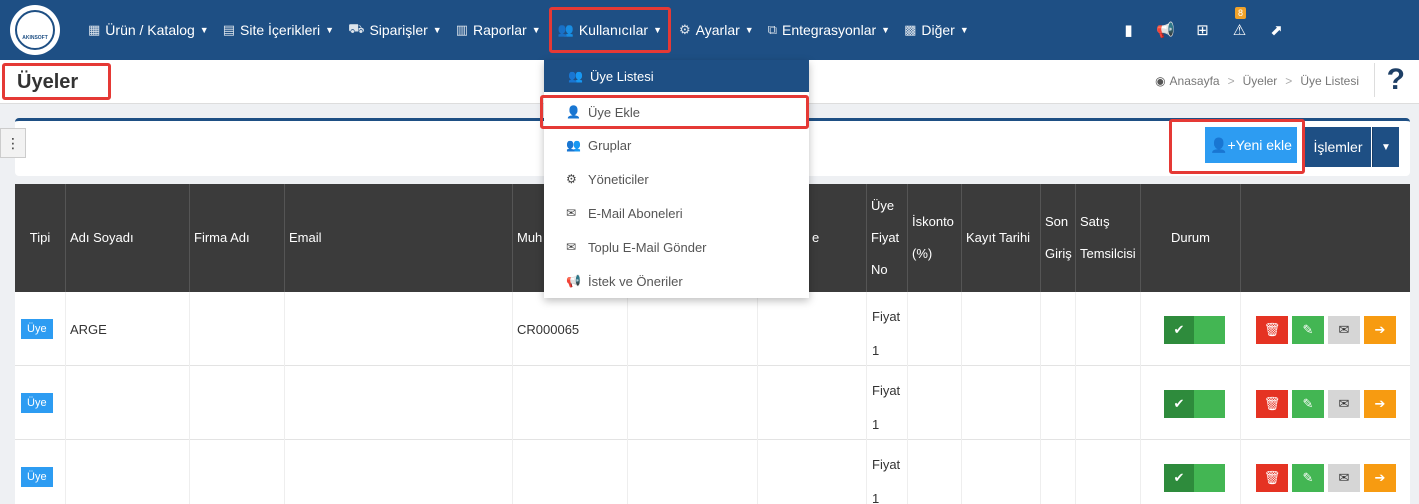  What do you see at coordinates (1165, 30) in the screenshot?
I see `megaphone-icon: 📢` at bounding box center [1165, 30].